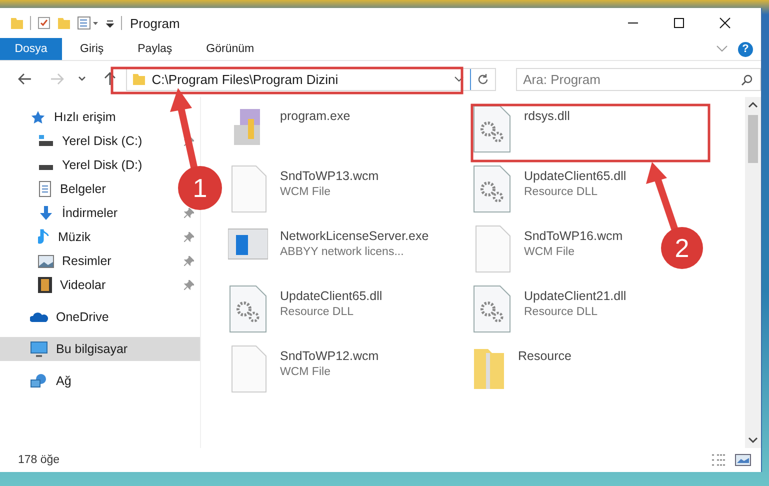 Image resolution: width=769 pixels, height=486 pixels. Describe the element at coordinates (682, 248) in the screenshot. I see `step-badge: 2` at that location.